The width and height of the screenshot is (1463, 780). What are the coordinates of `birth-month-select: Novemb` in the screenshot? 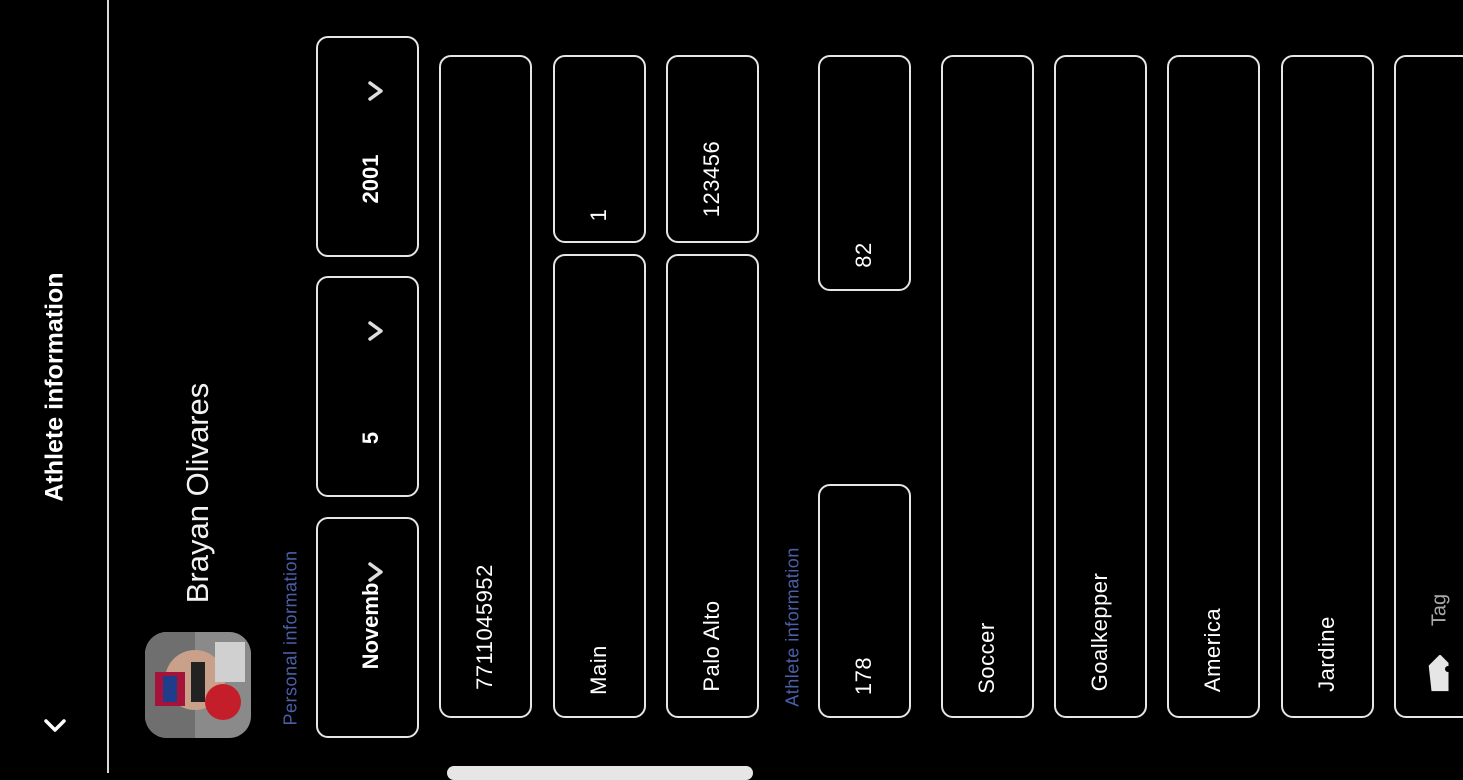 It's located at (367, 627).